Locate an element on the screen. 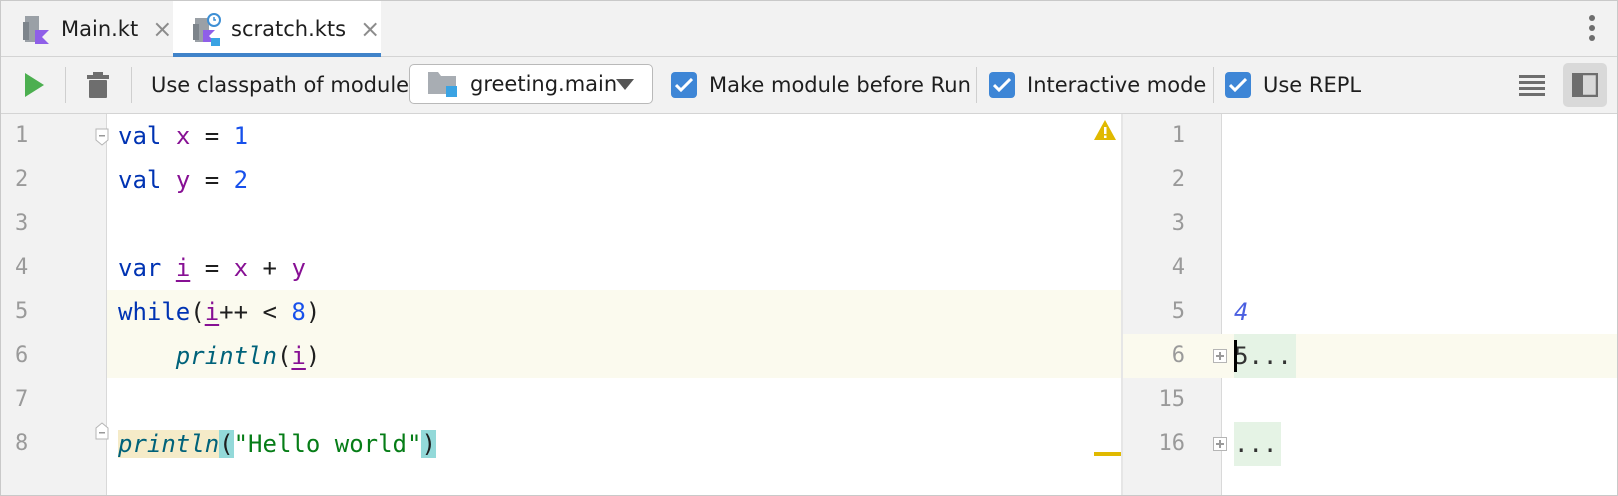 This screenshot has height=496, width=1618. warning-icon is located at coordinates (1105, 130).